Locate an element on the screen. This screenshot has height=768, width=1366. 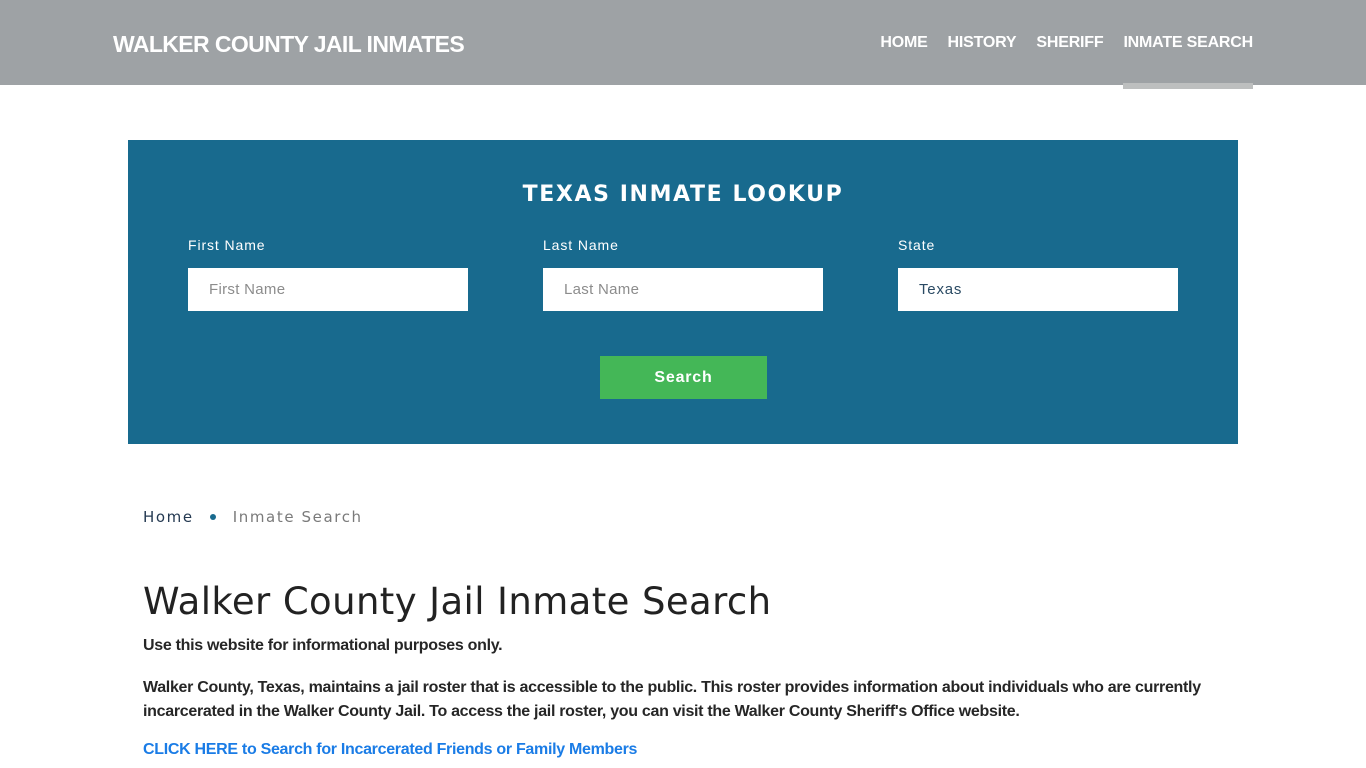
nav-item-sheriff: SHERIFF is located at coordinates (1069, 42).